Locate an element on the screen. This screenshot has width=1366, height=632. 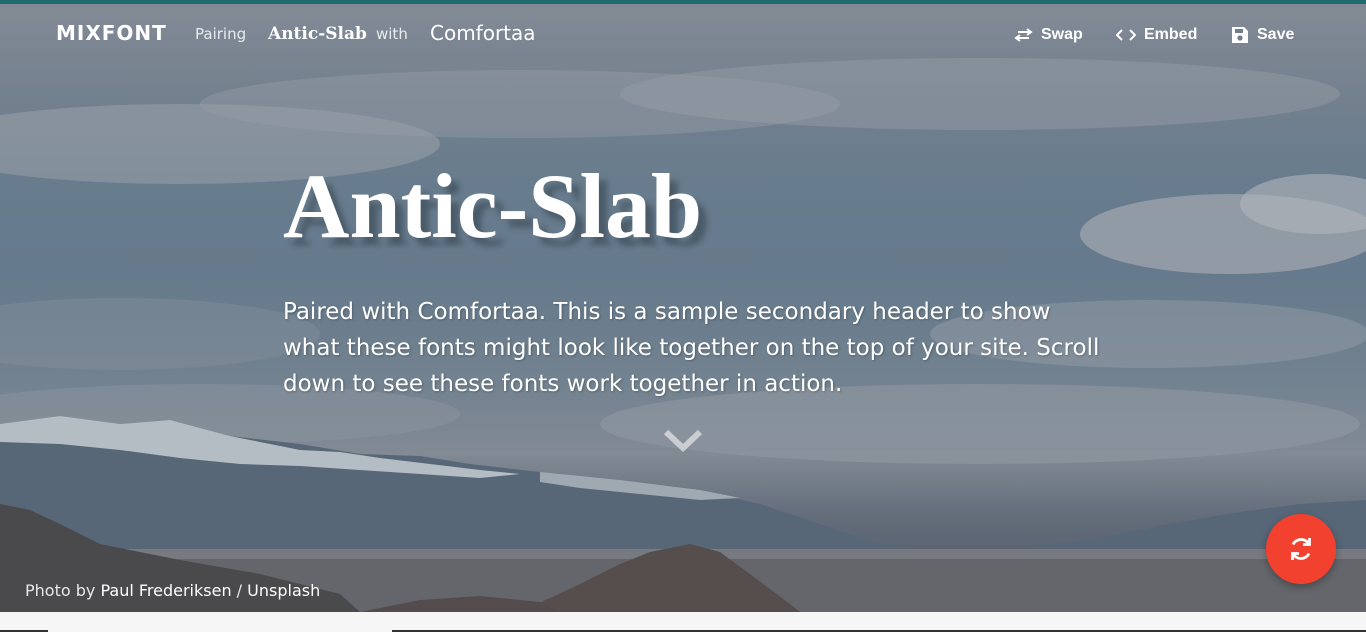
pairing-label: Pairing is located at coordinates (221, 34).